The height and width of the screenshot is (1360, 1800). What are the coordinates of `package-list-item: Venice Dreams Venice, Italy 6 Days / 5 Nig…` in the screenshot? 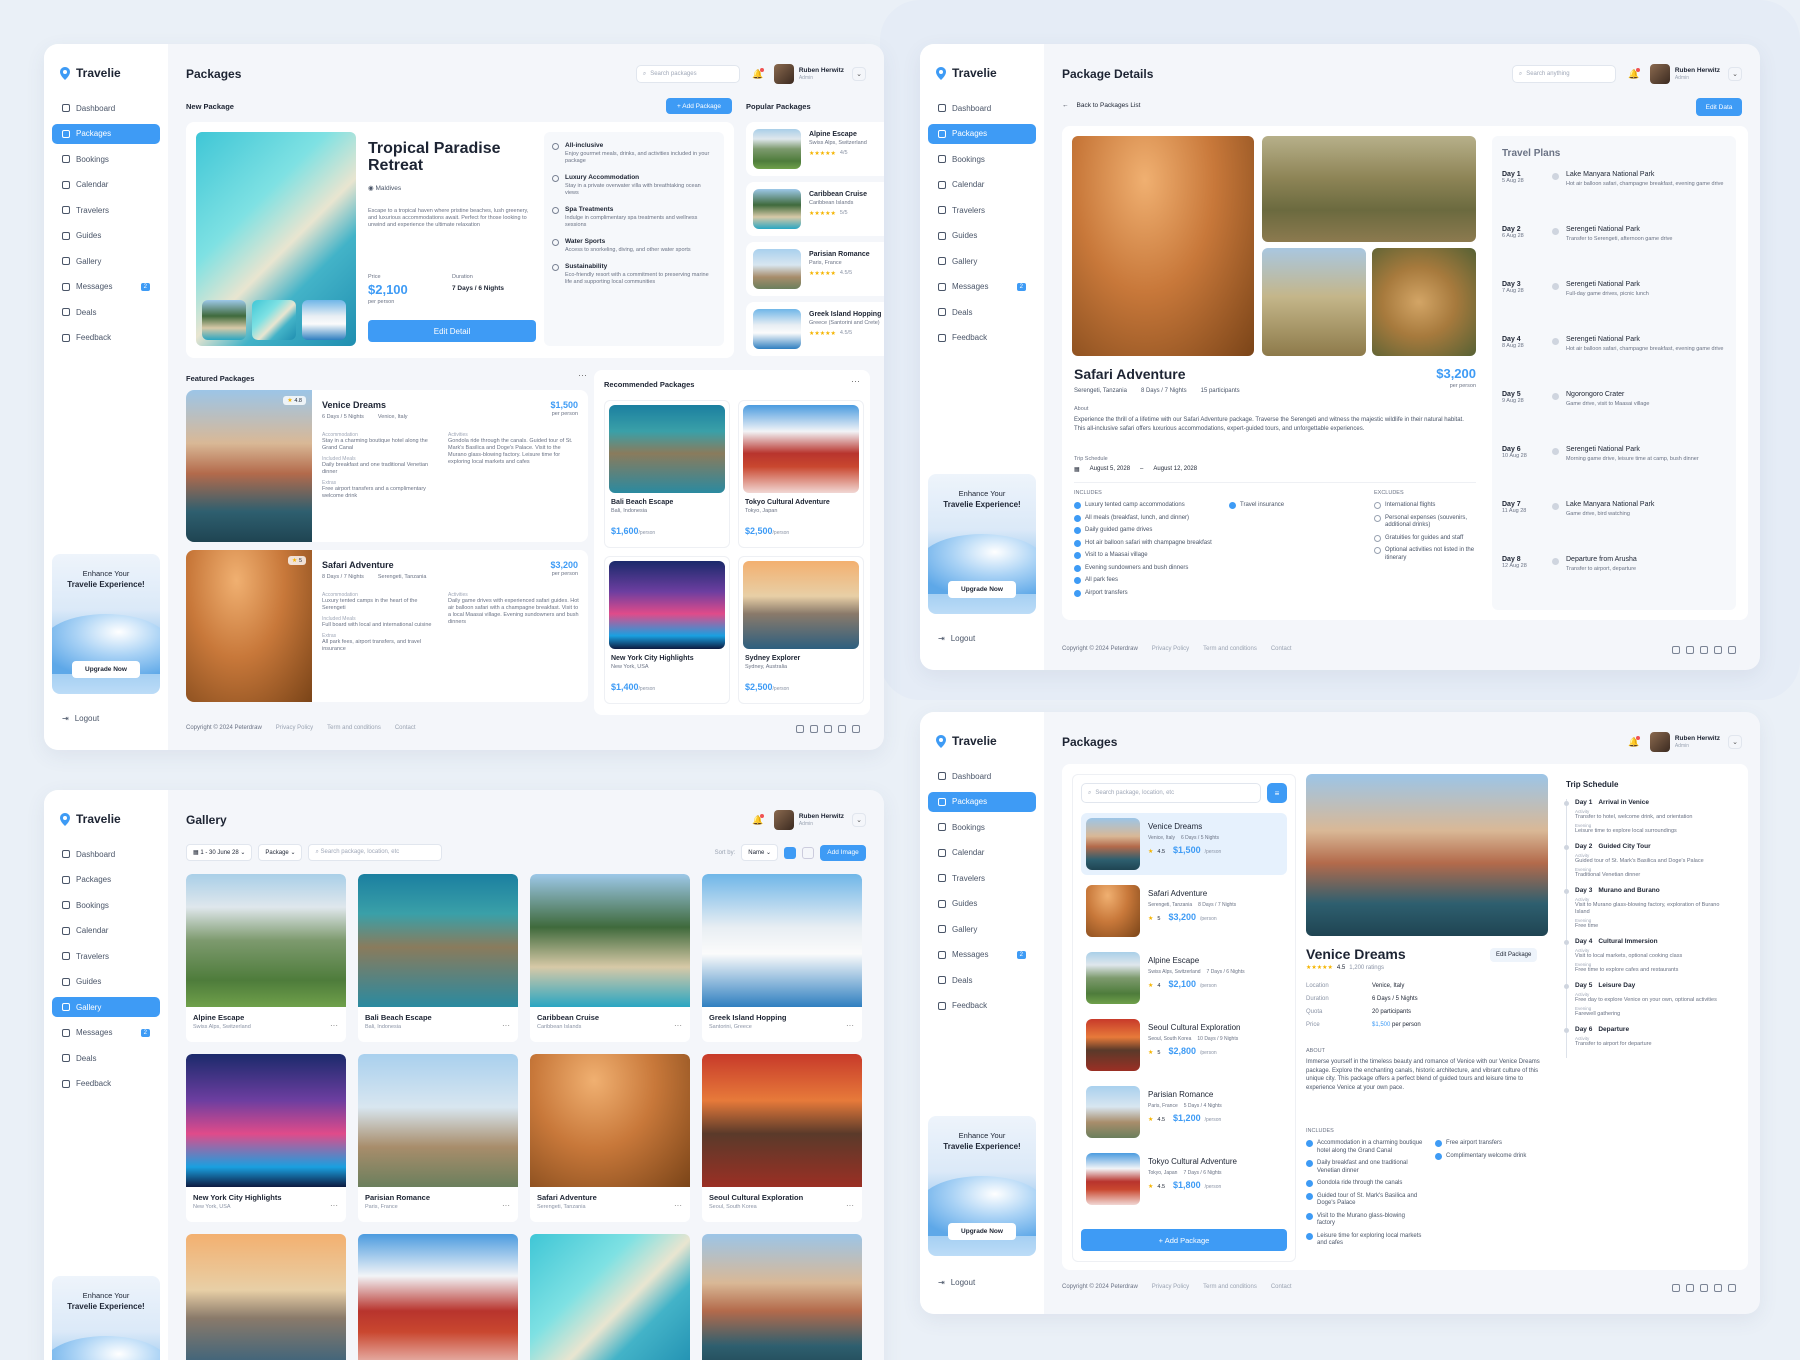 It's located at (1184, 844).